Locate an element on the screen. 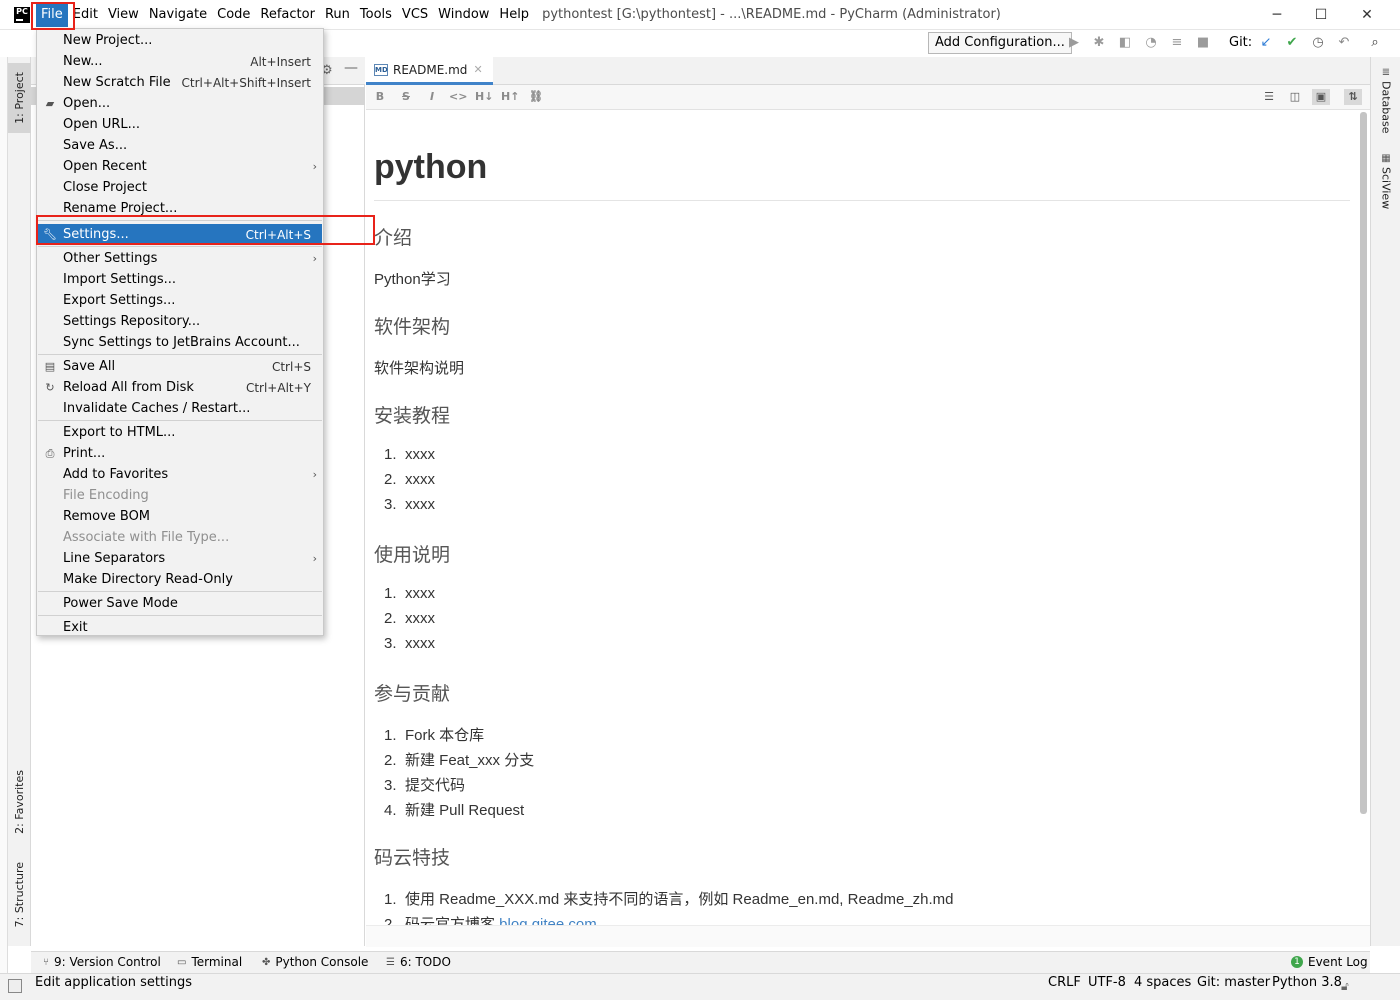 The image size is (1400, 1000). build-icon: ≡ is located at coordinates (1177, 43).